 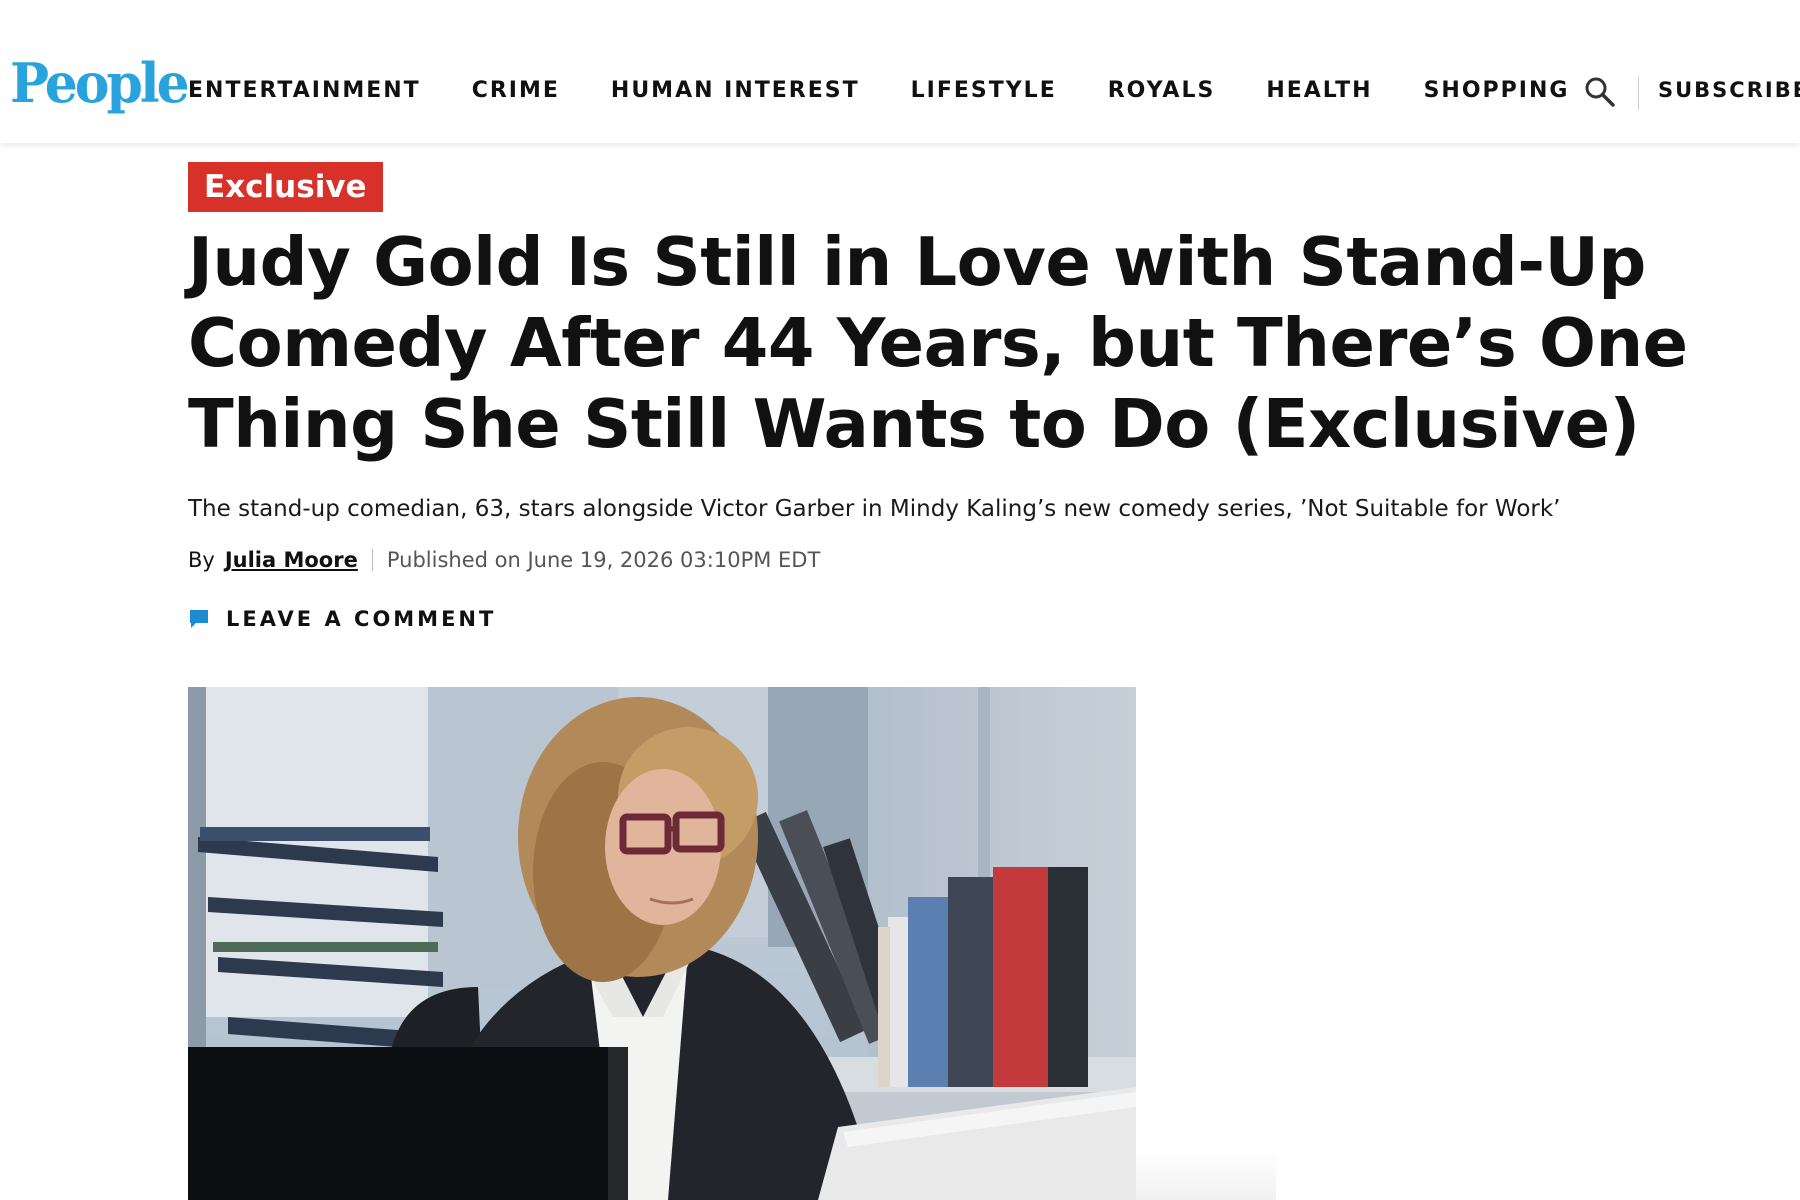 What do you see at coordinates (1206, 1175) in the screenshot?
I see `ad-slot-edge` at bounding box center [1206, 1175].